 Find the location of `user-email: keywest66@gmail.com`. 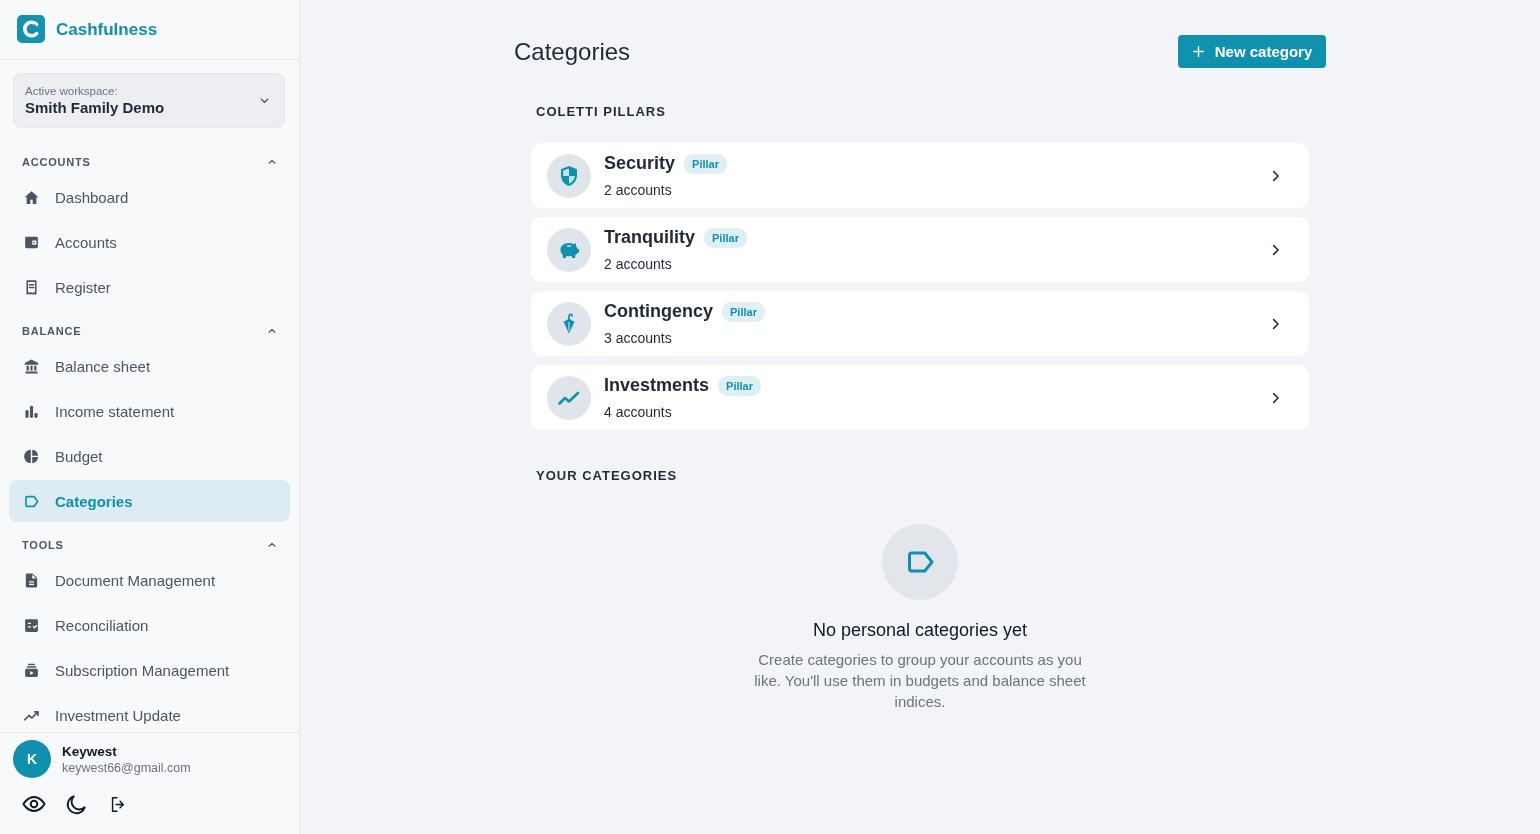

user-email: keywest66@gmail.com is located at coordinates (126, 767).